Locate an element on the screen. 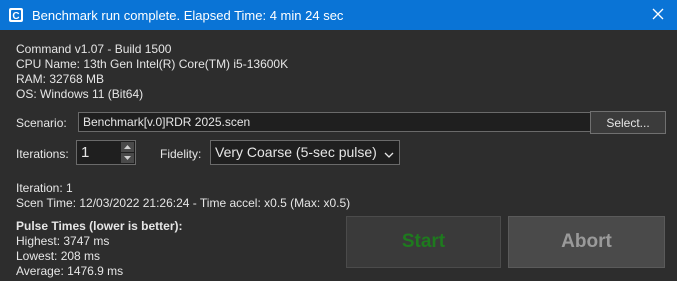 The image size is (677, 281). decrement-button is located at coordinates (127, 158).